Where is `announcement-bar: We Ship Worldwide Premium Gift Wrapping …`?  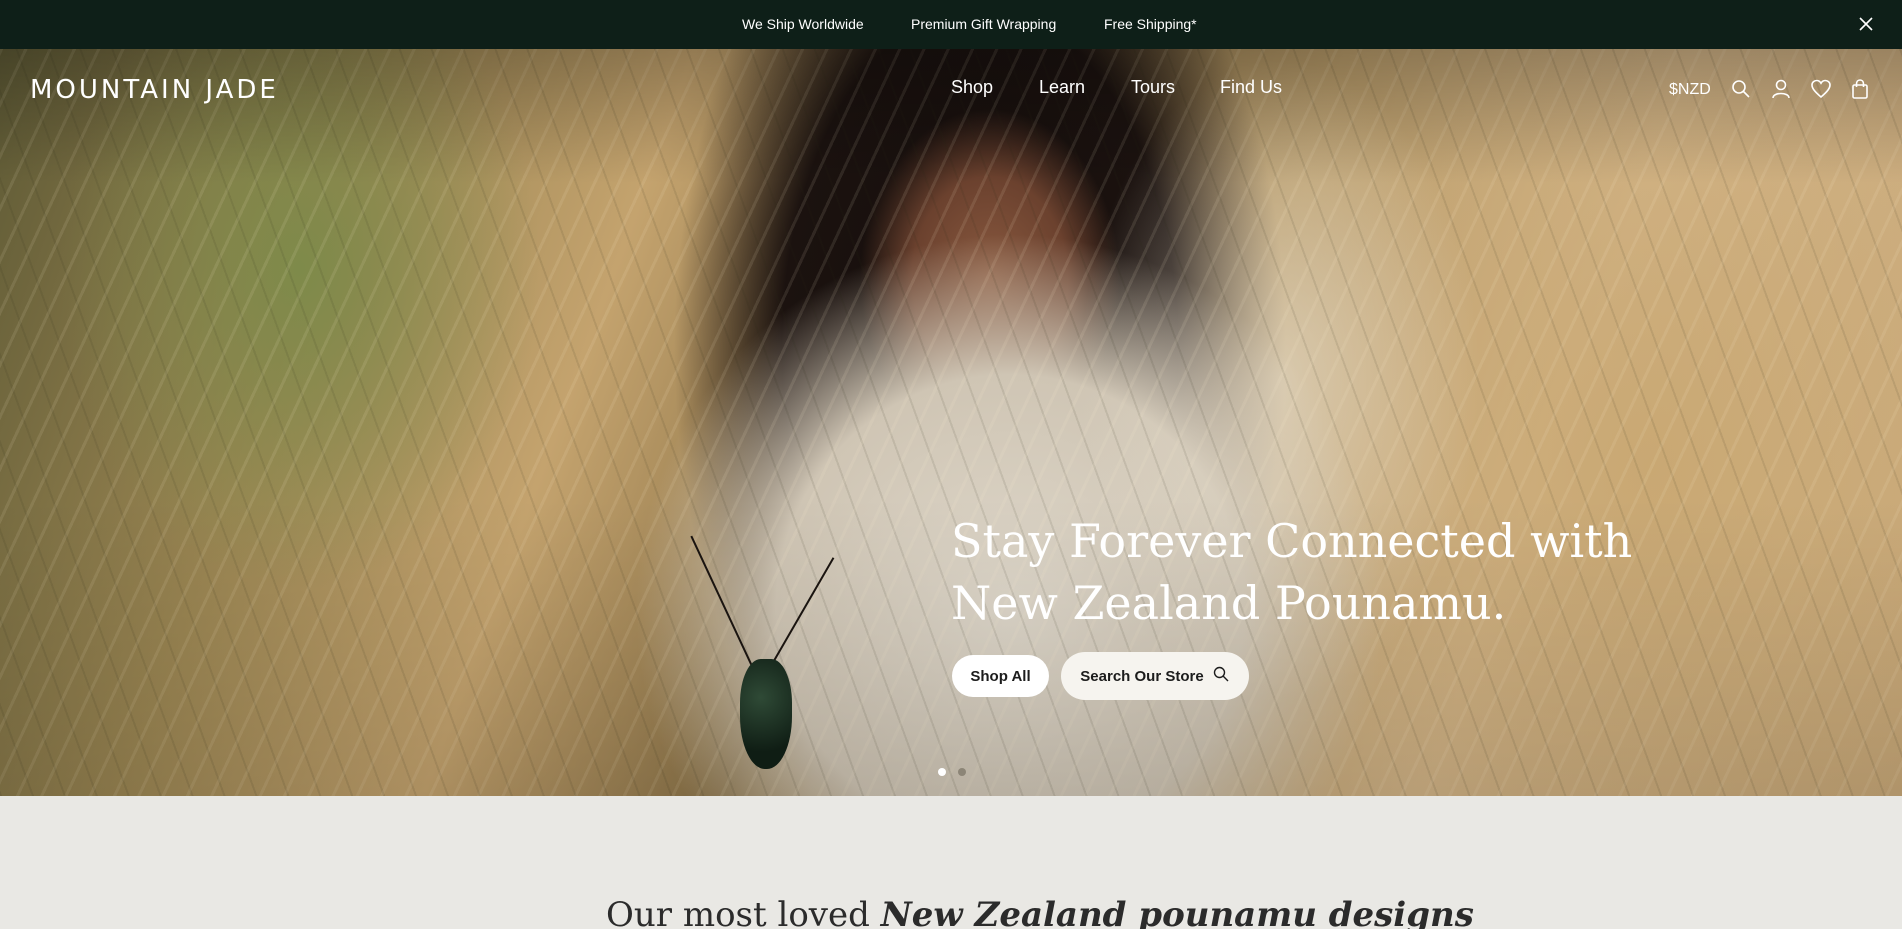 announcement-bar: We Ship Worldwide Premium Gift Wrapping … is located at coordinates (951, 24).